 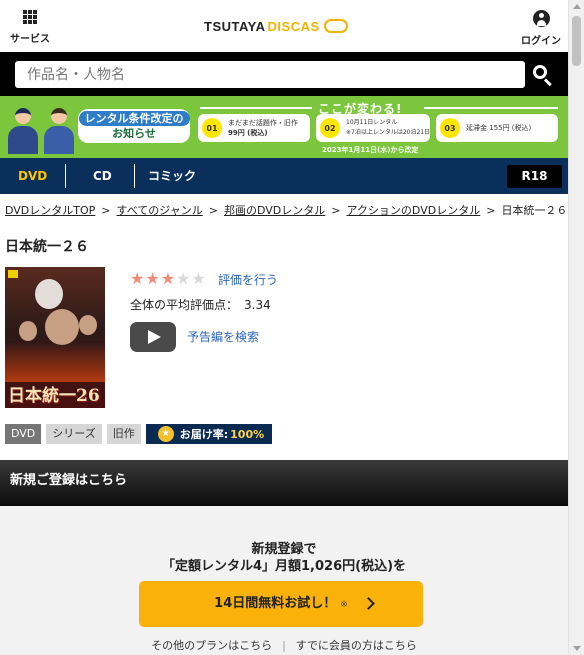 What do you see at coordinates (212, 128) in the screenshot?
I see `banner-item-number: 01` at bounding box center [212, 128].